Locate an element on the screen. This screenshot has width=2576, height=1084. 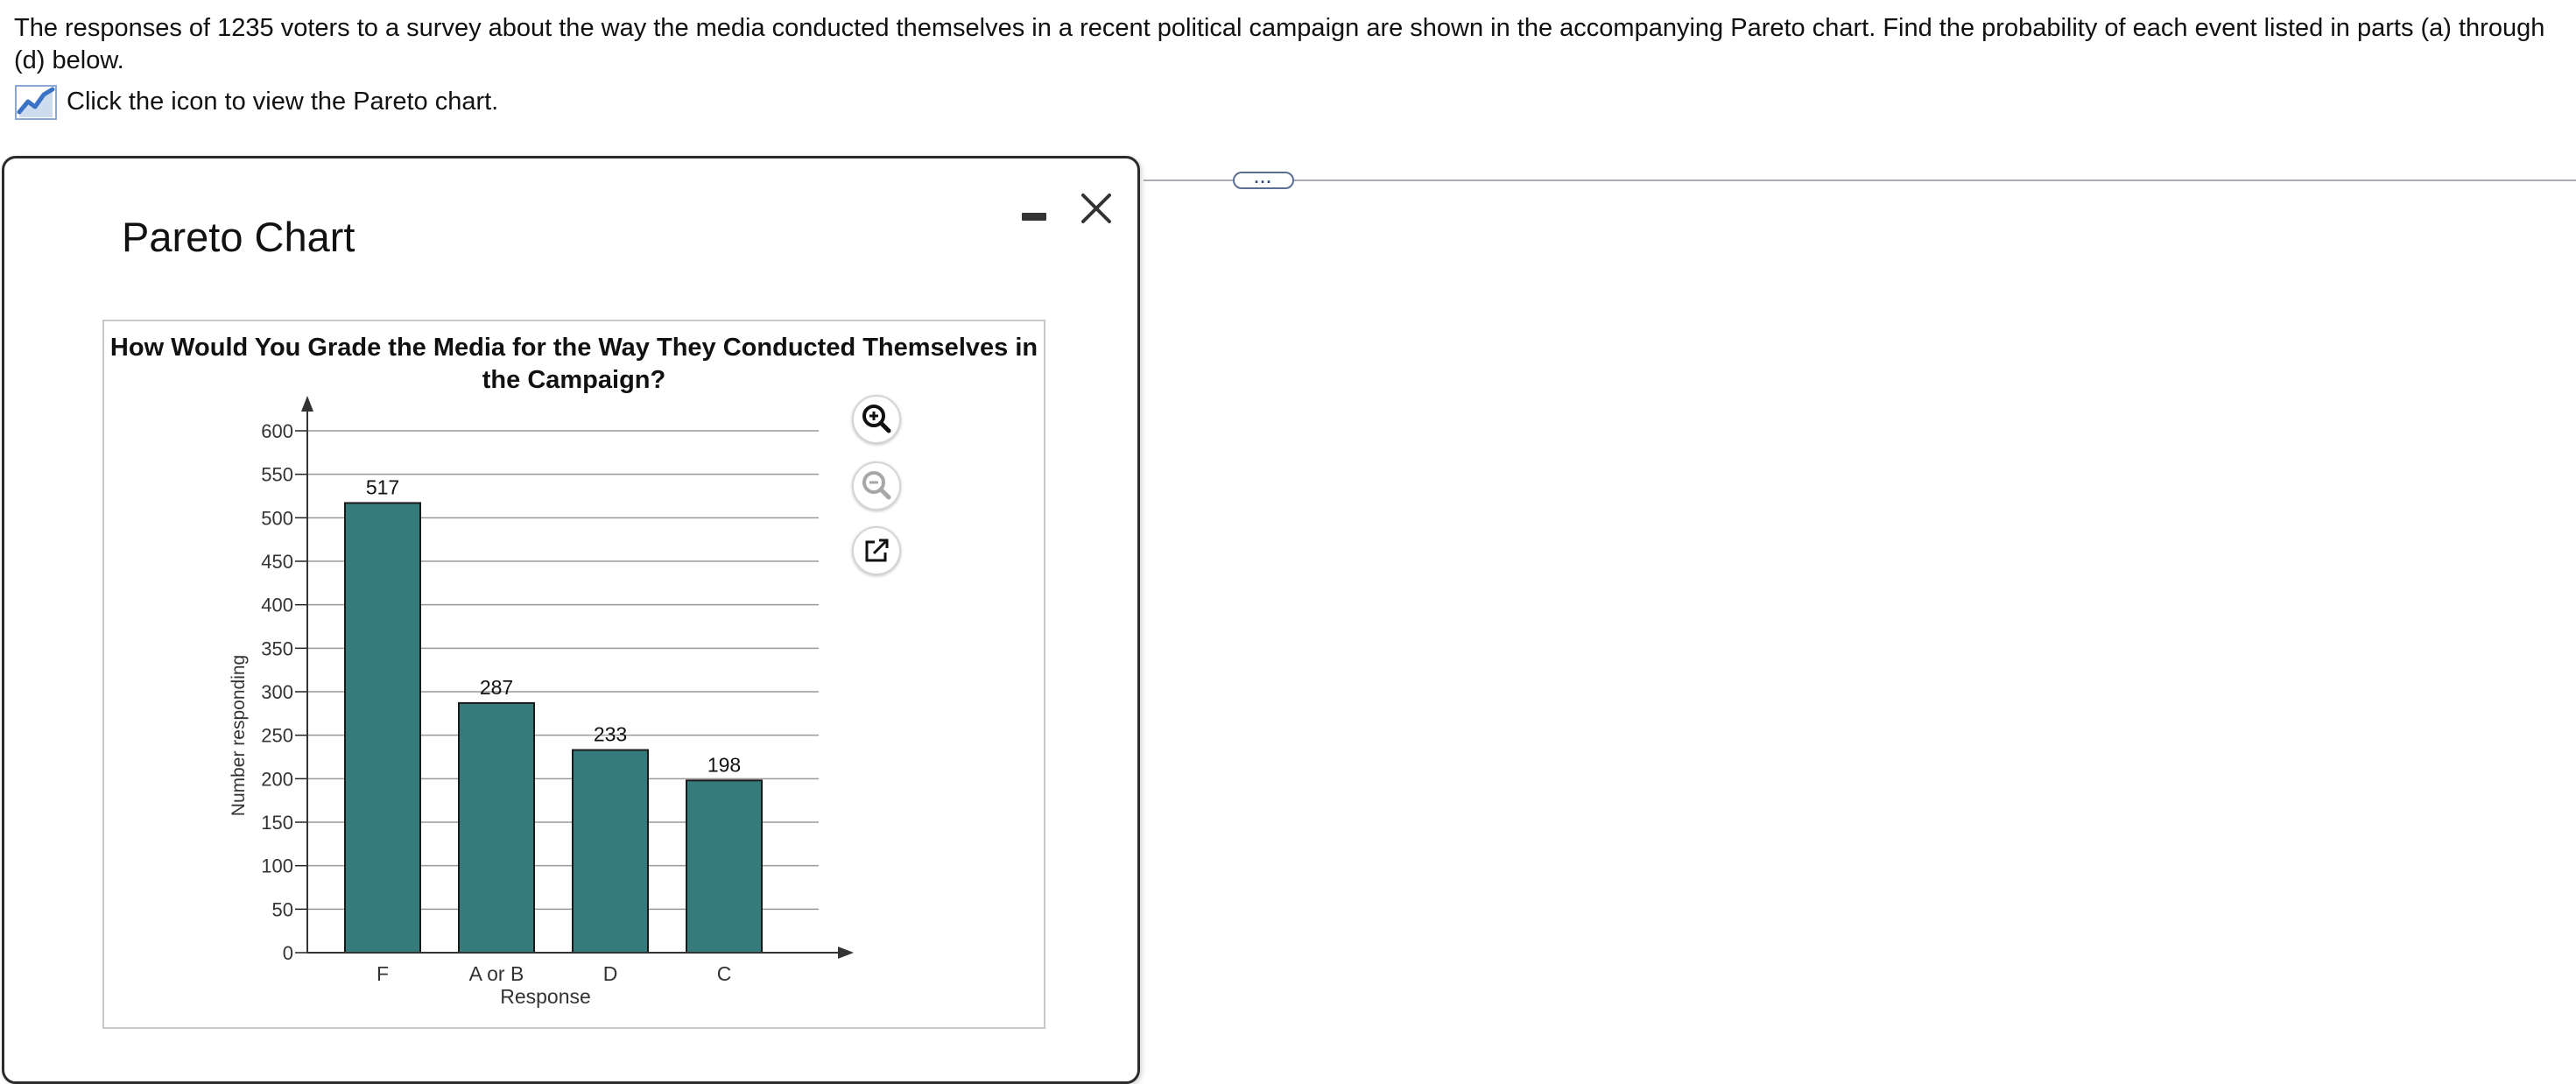
popout-button is located at coordinates (876, 550).